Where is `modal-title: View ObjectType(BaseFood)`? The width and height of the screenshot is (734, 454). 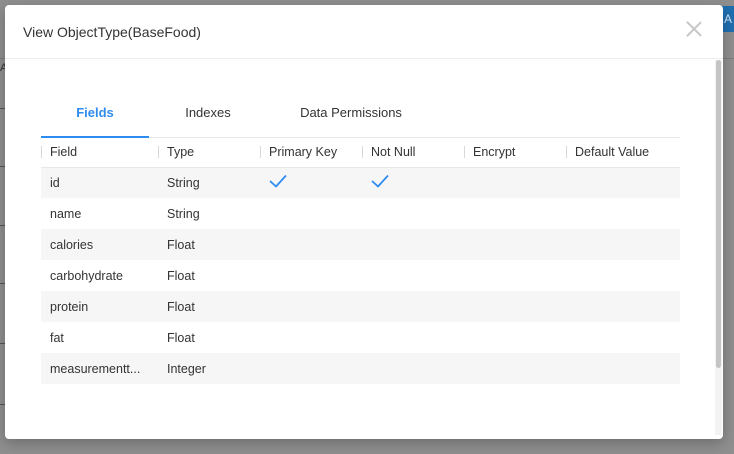 modal-title: View ObjectType(BaseFood) is located at coordinates (112, 31).